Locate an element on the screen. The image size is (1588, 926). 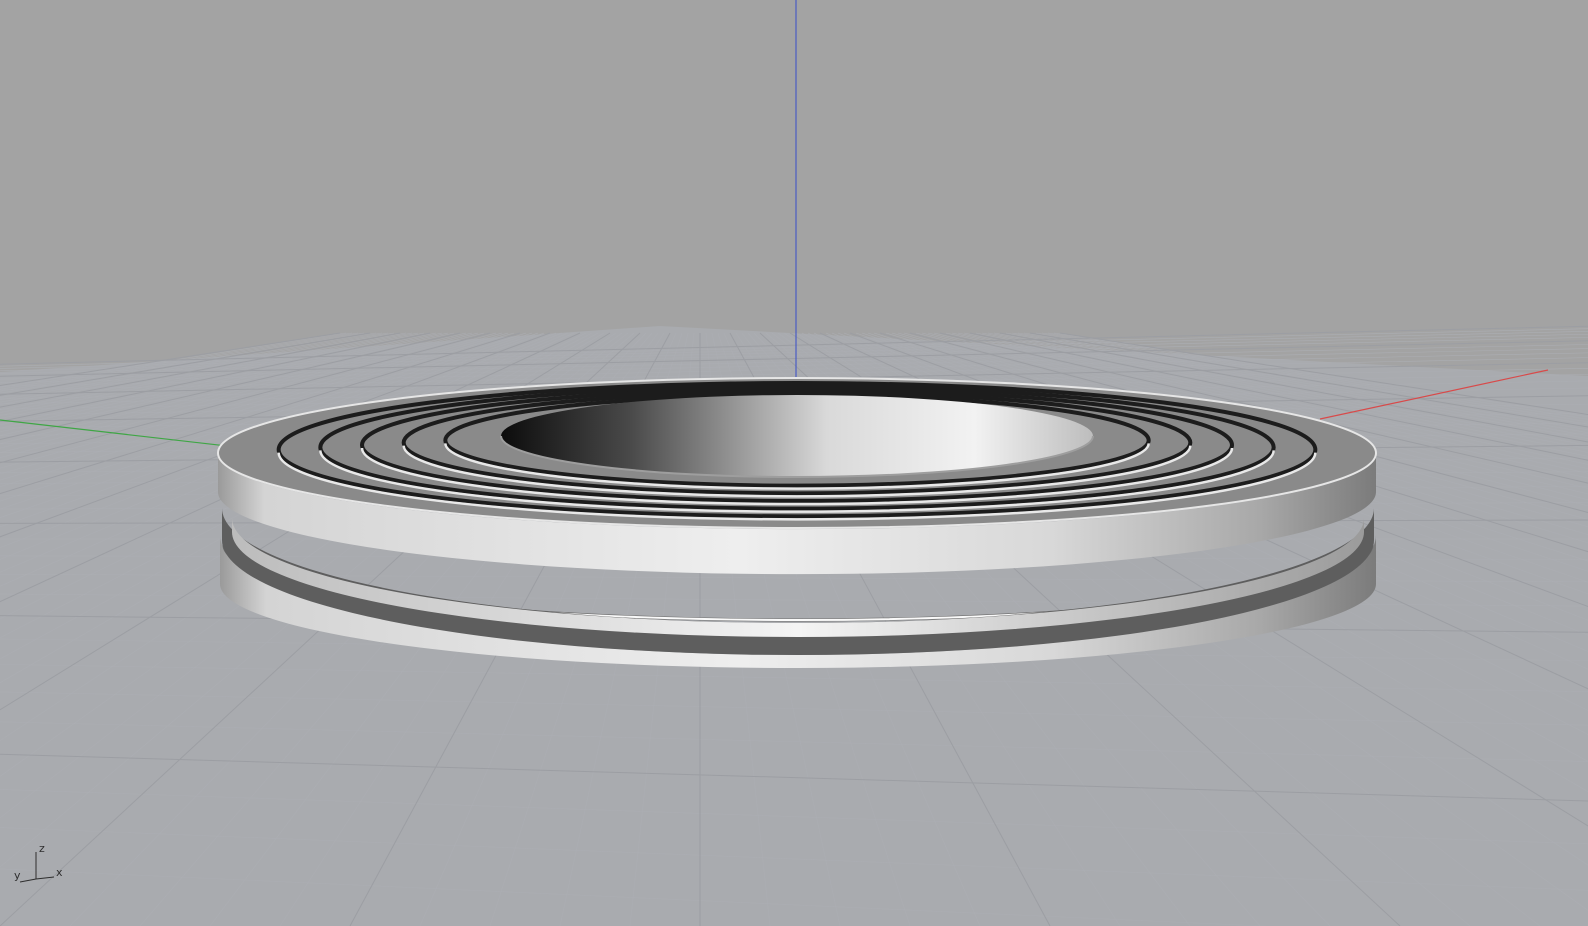
axis-triad-widget: z x y is located at coordinates (41, 866).